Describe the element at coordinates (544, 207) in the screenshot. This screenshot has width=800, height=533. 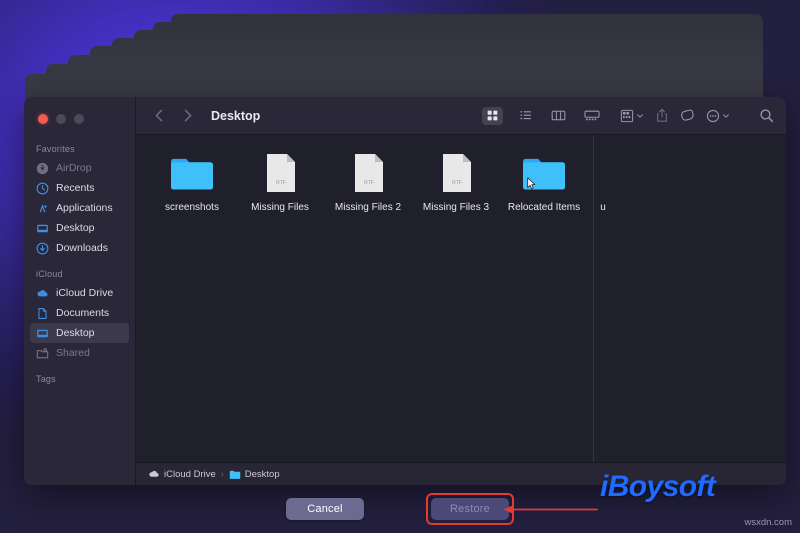
I see `file-label: Relocated Items` at that location.